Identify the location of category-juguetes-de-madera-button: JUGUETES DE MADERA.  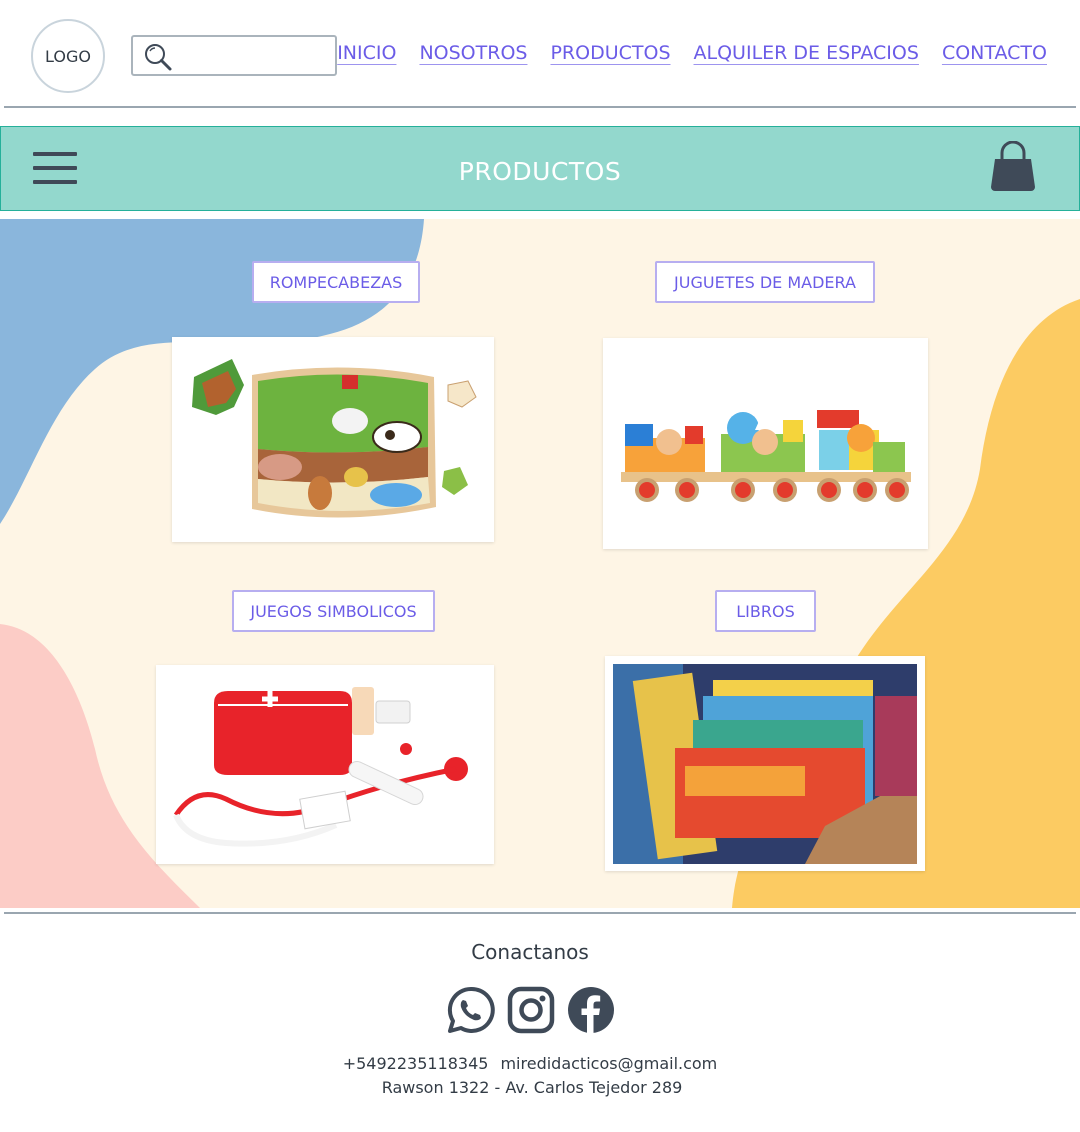
(765, 282).